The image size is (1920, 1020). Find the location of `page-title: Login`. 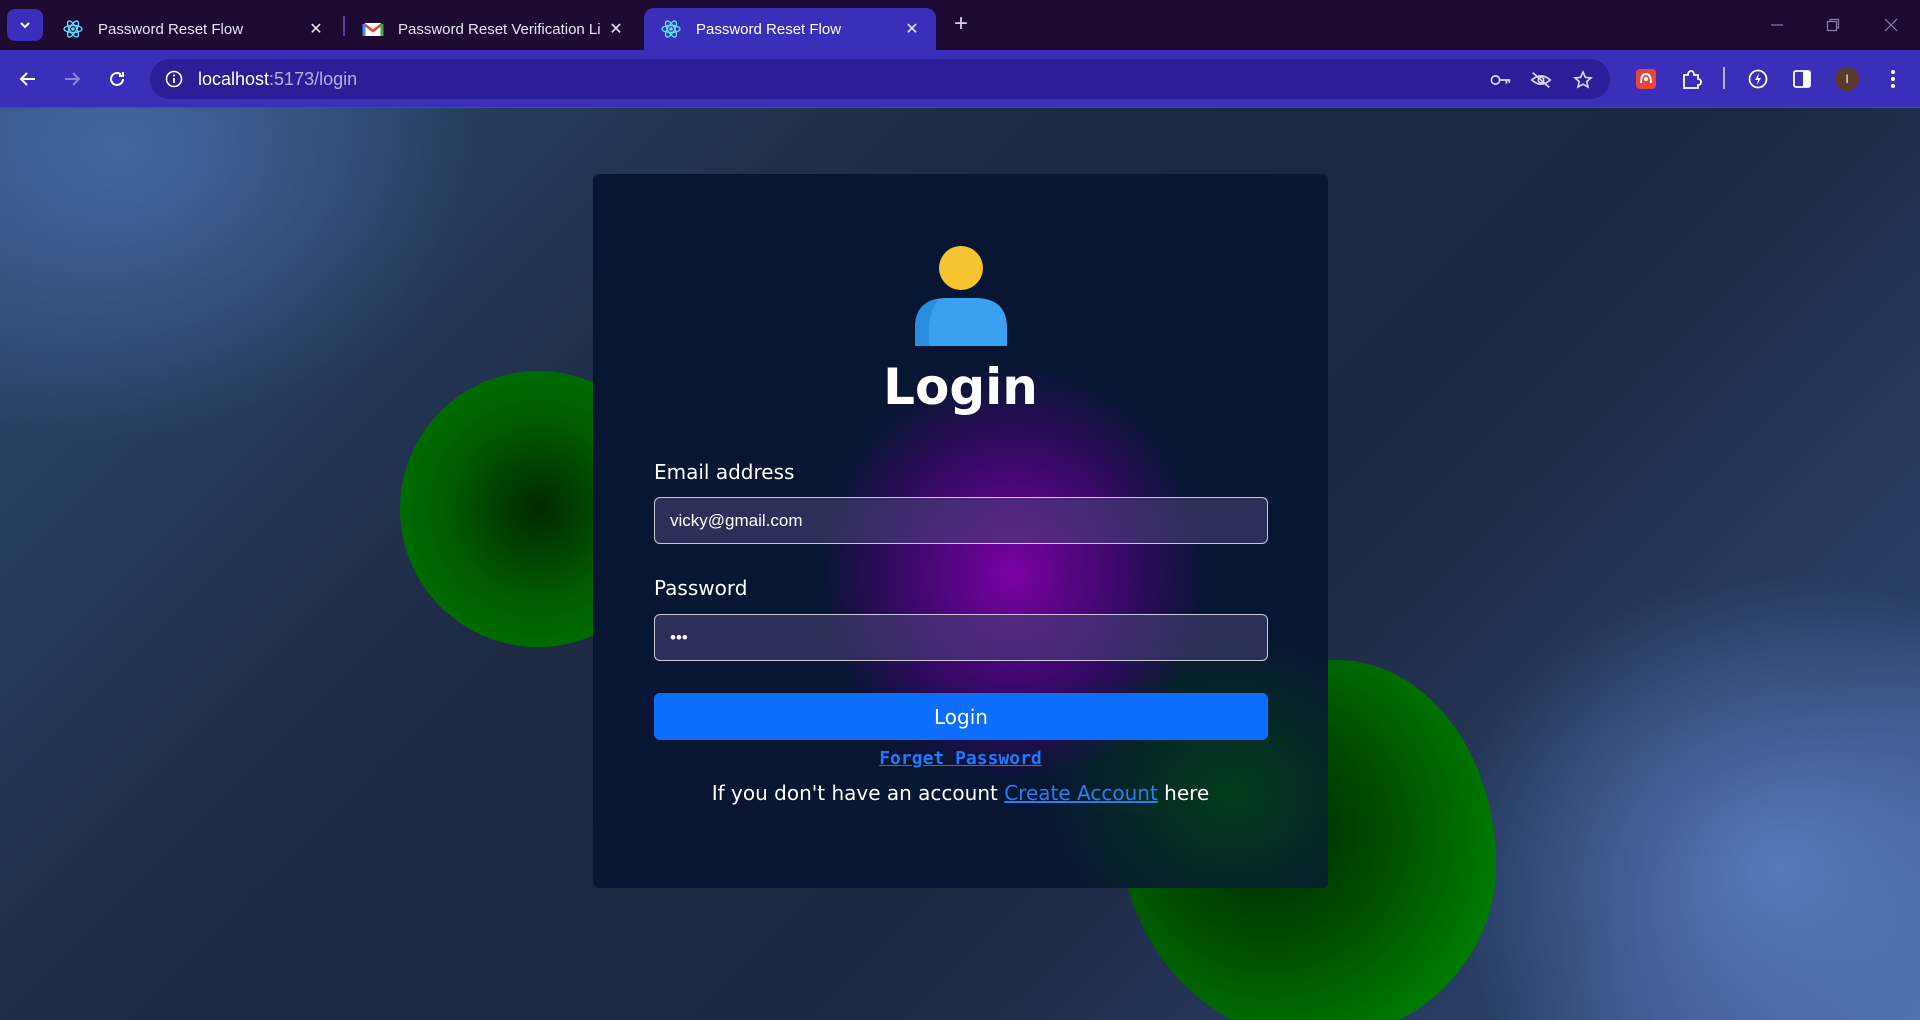

page-title: Login is located at coordinates (960, 387).